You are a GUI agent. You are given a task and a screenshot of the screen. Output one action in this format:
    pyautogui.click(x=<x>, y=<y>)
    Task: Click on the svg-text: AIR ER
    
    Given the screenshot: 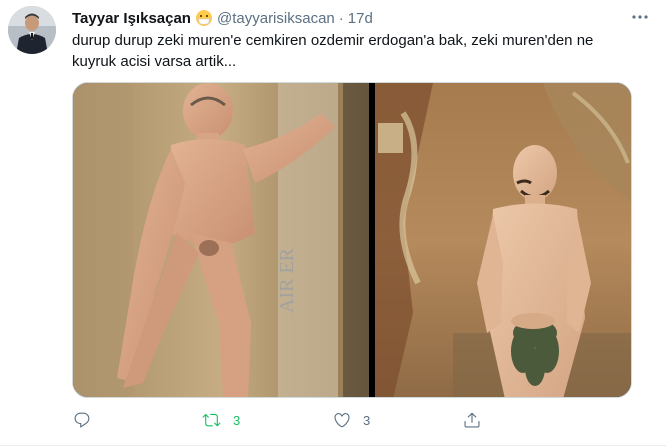 What is the action you would take?
    pyautogui.click(x=287, y=280)
    